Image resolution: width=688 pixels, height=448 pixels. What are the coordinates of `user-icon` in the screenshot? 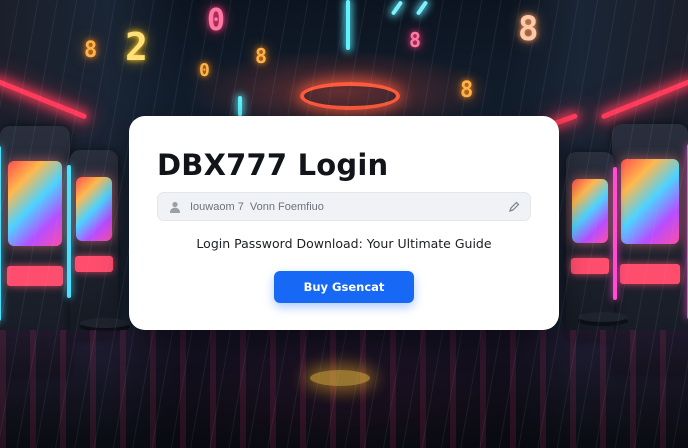 It's located at (175, 207).